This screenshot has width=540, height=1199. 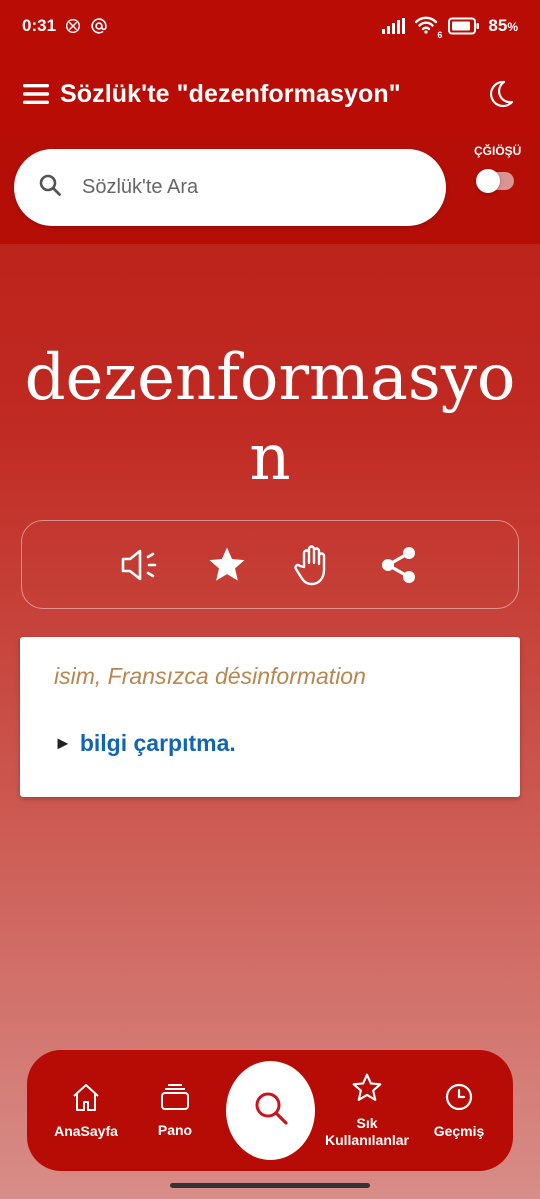 I want to click on search-input, so click(x=232, y=187).